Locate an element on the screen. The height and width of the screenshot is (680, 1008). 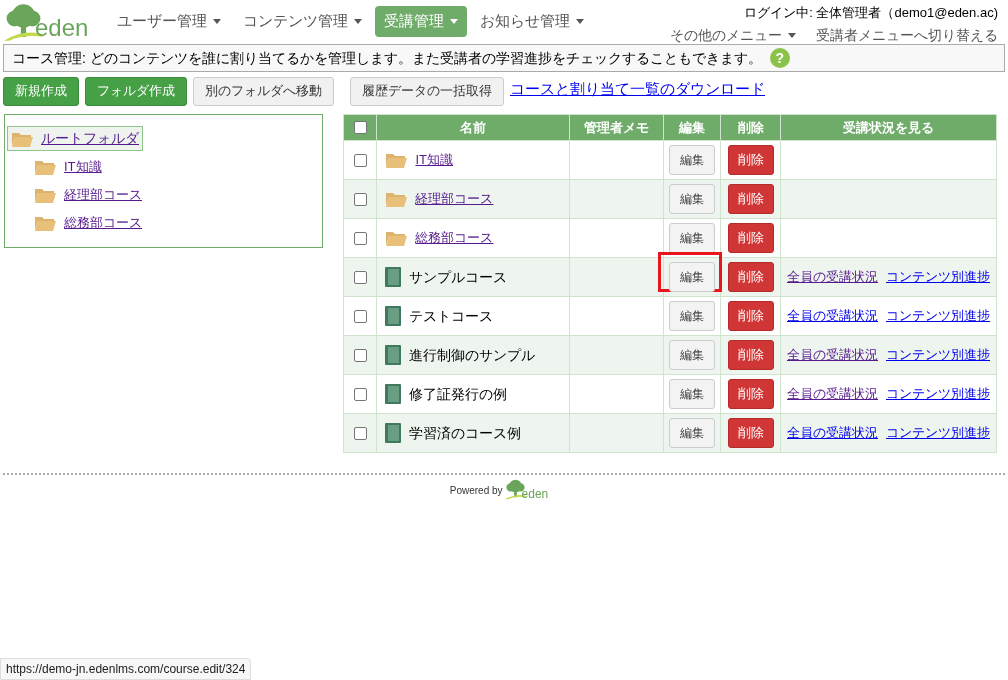
toolbar-button: 履歴データの一括取得 is located at coordinates (427, 91).